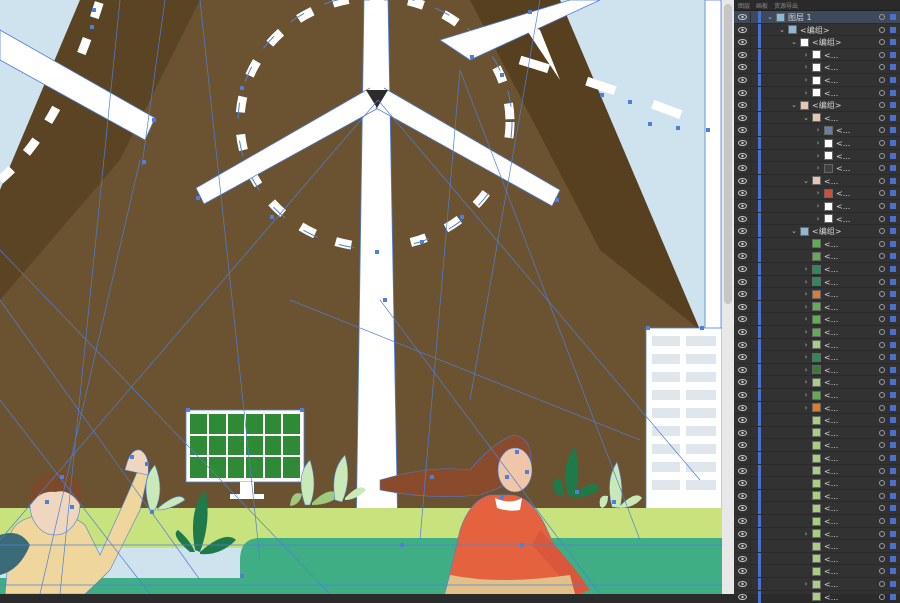 The image size is (900, 603). I want to click on tab-layers: 图层, so click(744, 5).